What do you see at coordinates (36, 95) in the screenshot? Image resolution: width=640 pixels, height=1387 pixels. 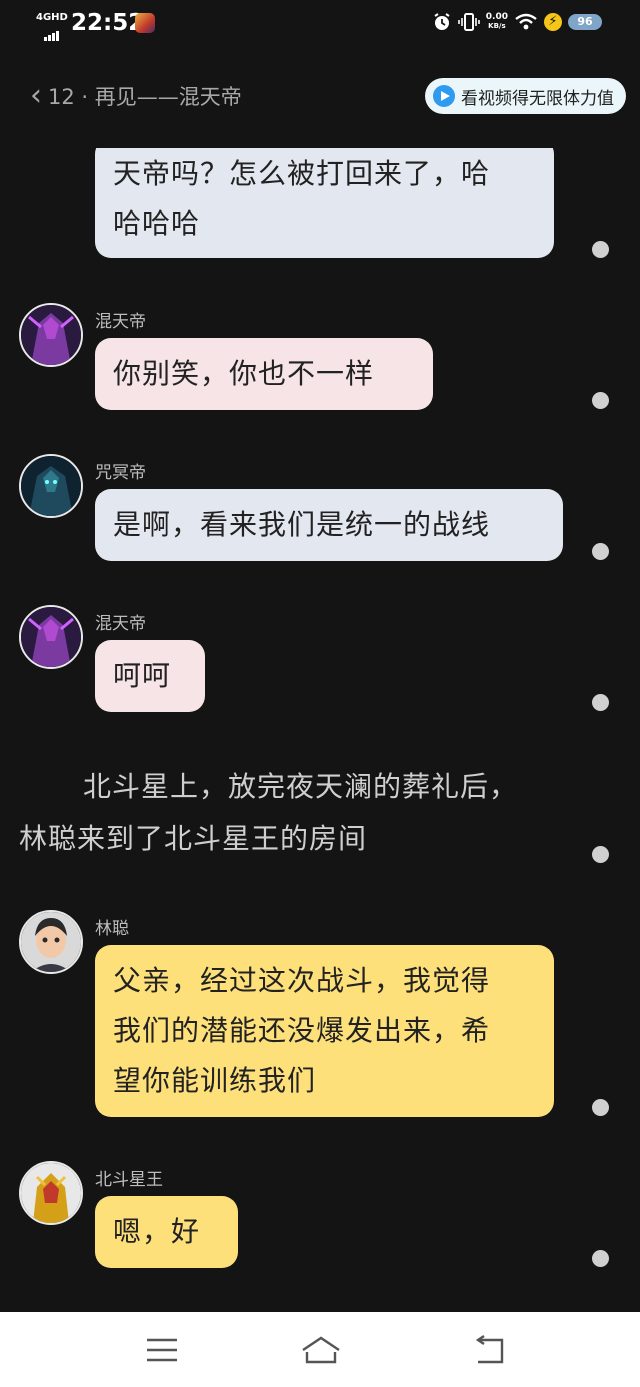 I see `chevron-left-icon: ‹` at bounding box center [36, 95].